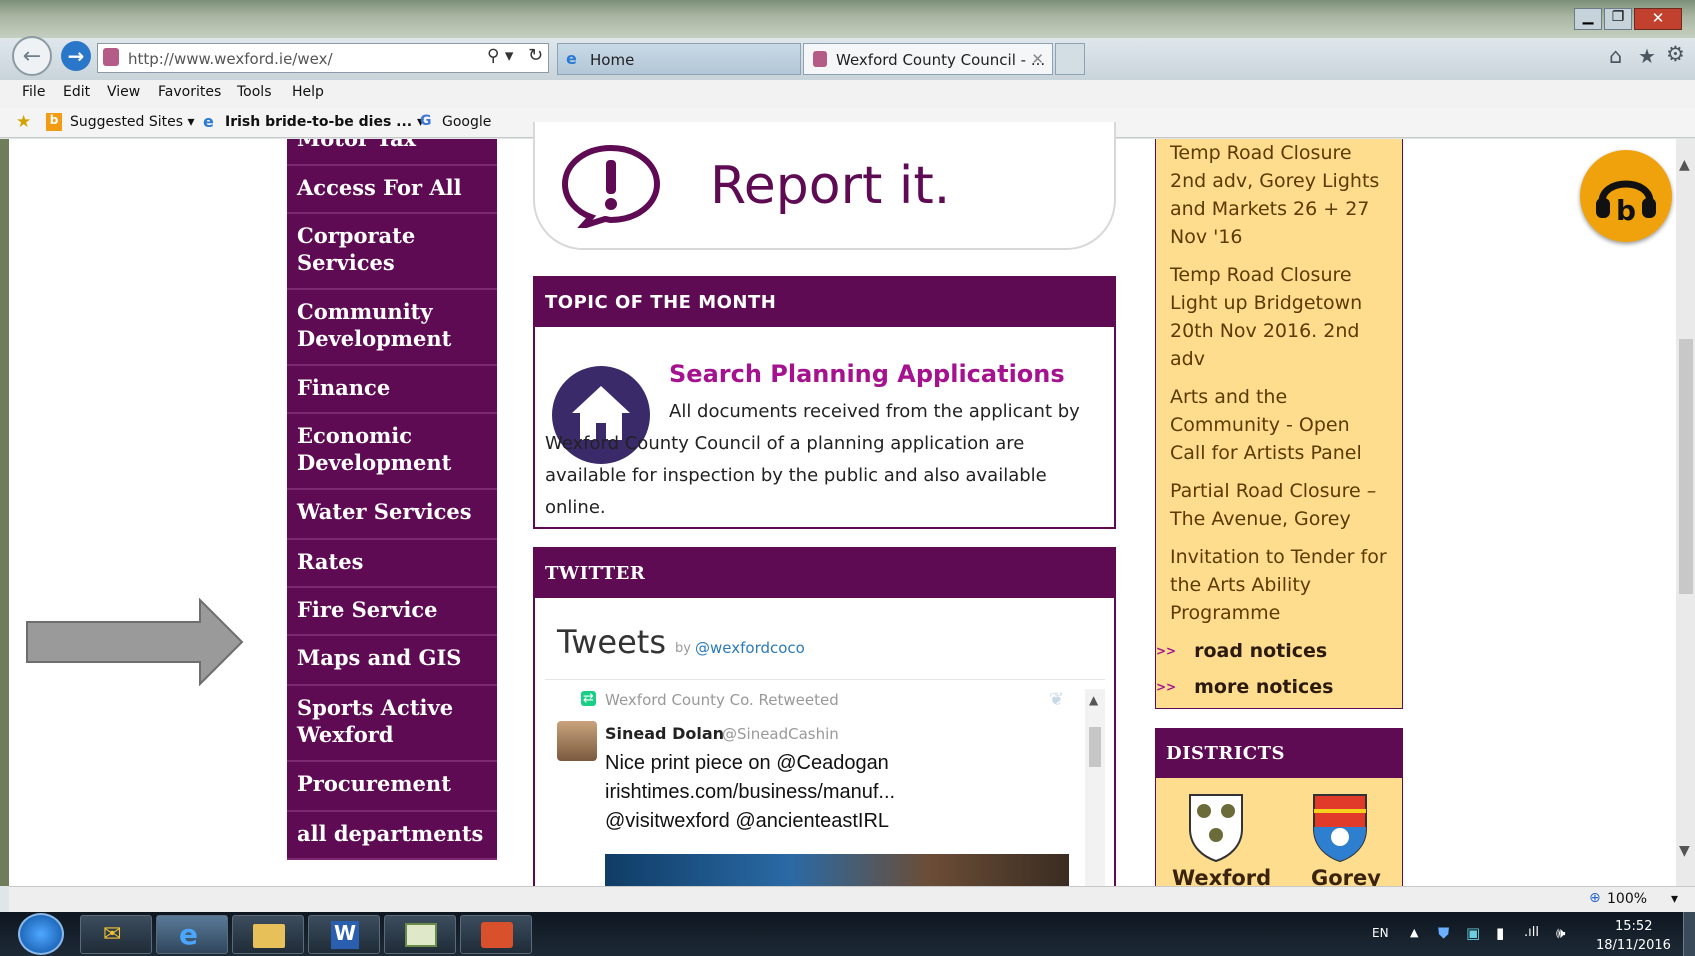  Describe the element at coordinates (1473, 933) in the screenshot. I see `network-monitor-icon: ▣` at that location.